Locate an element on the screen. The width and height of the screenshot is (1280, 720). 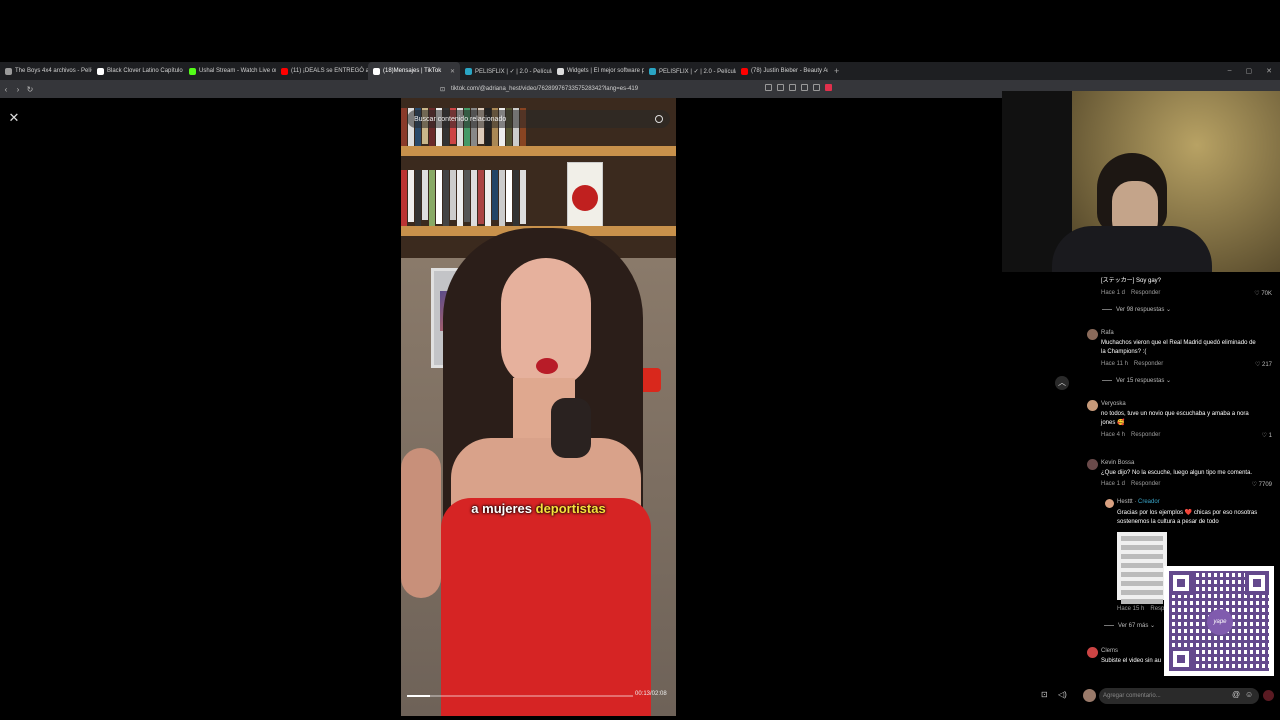
comment-likes: ♡ 7709 is located at coordinates (1262, 484).